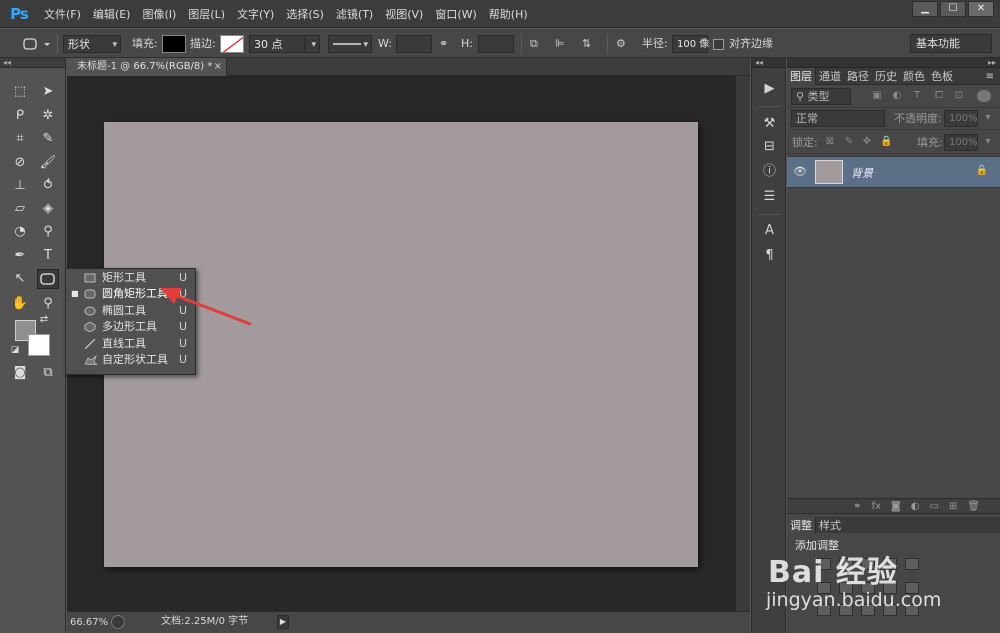 The height and width of the screenshot is (633, 1000). I want to click on flyout-item-custom-shape: 自定形状工具 U, so click(130, 360).